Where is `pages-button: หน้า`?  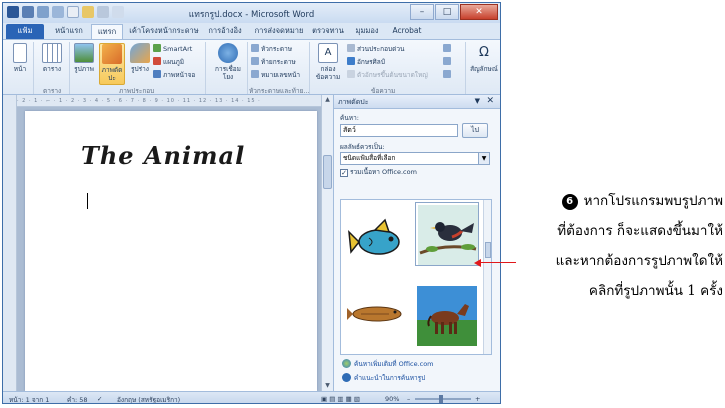
pages-button: หน้า is located at coordinates (20, 58).